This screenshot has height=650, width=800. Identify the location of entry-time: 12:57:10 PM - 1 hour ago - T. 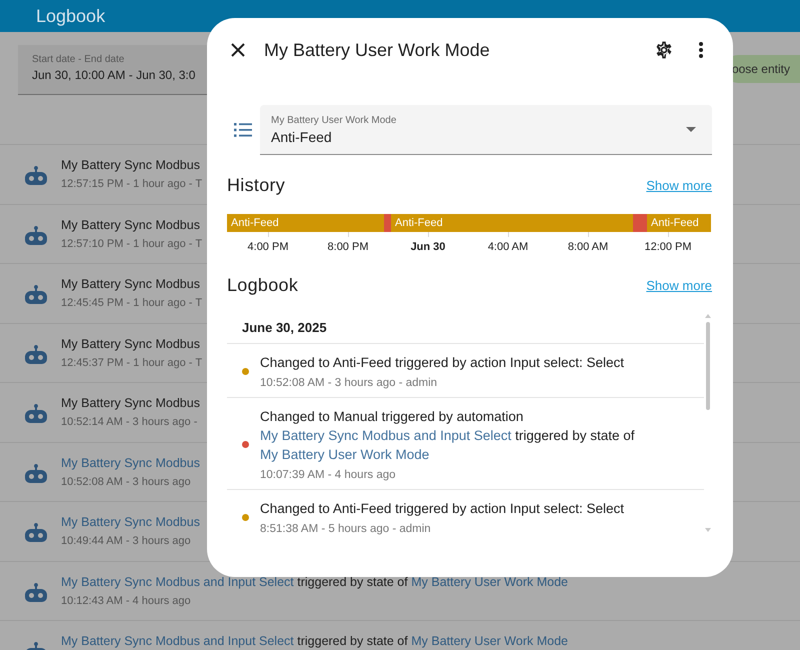
(131, 244).